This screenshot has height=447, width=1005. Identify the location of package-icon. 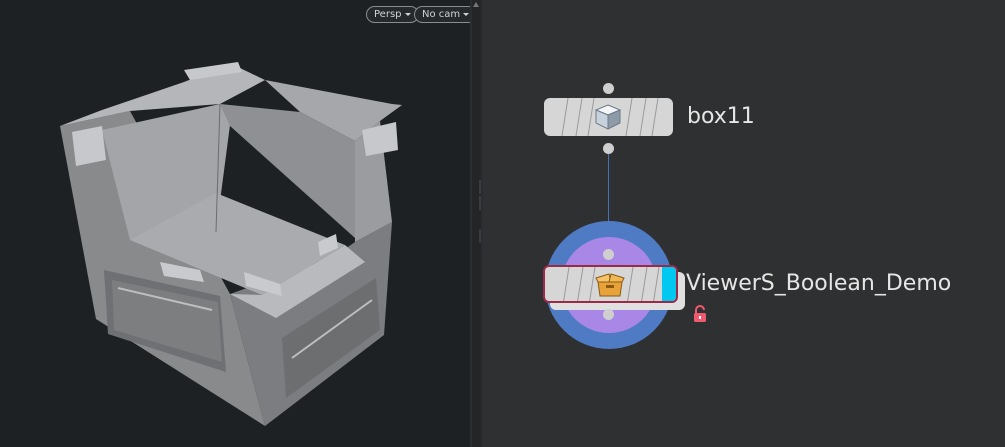
(610, 285).